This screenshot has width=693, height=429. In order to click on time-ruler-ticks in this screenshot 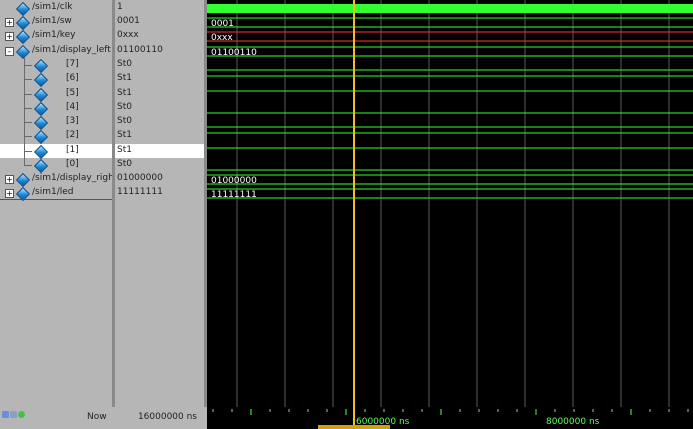, I will do `click(450, 412)`.